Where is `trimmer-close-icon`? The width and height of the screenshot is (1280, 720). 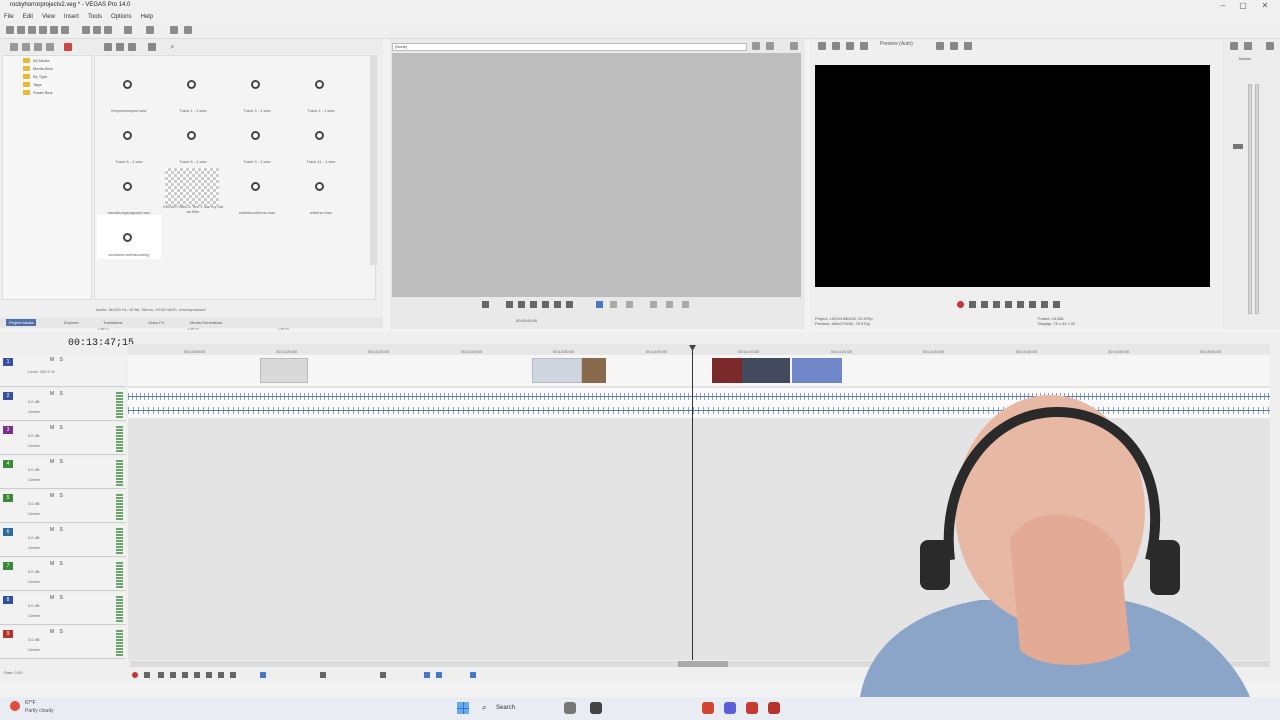 trimmer-close-icon is located at coordinates (794, 46).